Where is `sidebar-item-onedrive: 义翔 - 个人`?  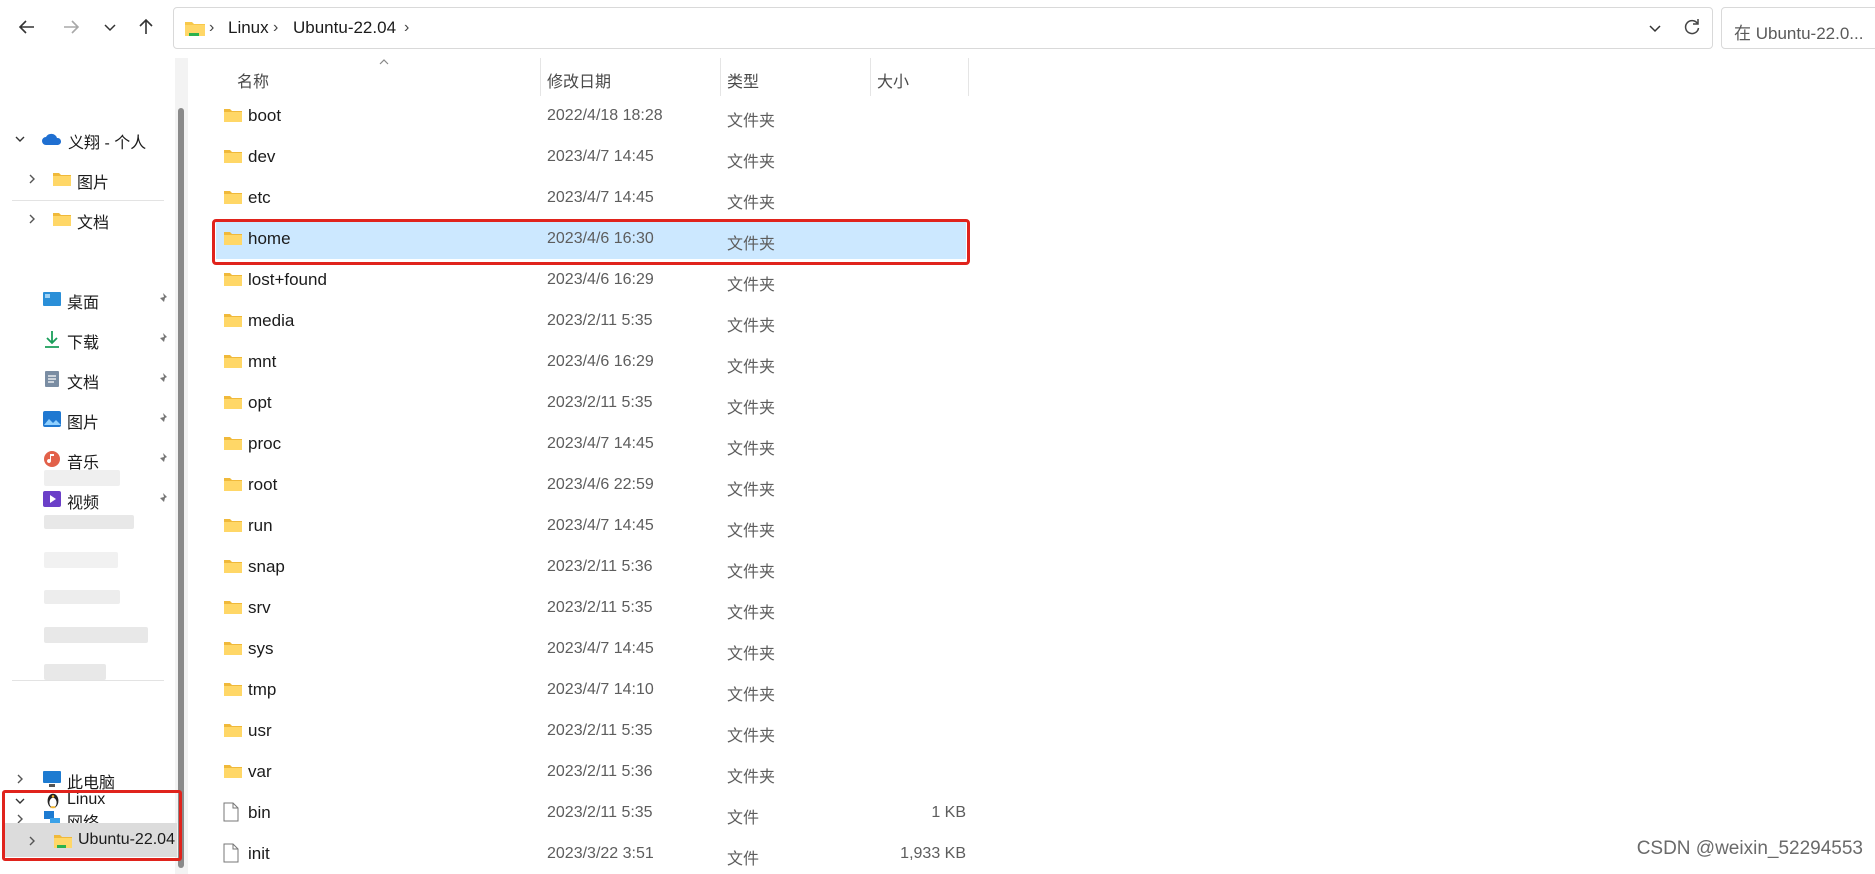 sidebar-item-onedrive: 义翔 - 个人 is located at coordinates (85, 139).